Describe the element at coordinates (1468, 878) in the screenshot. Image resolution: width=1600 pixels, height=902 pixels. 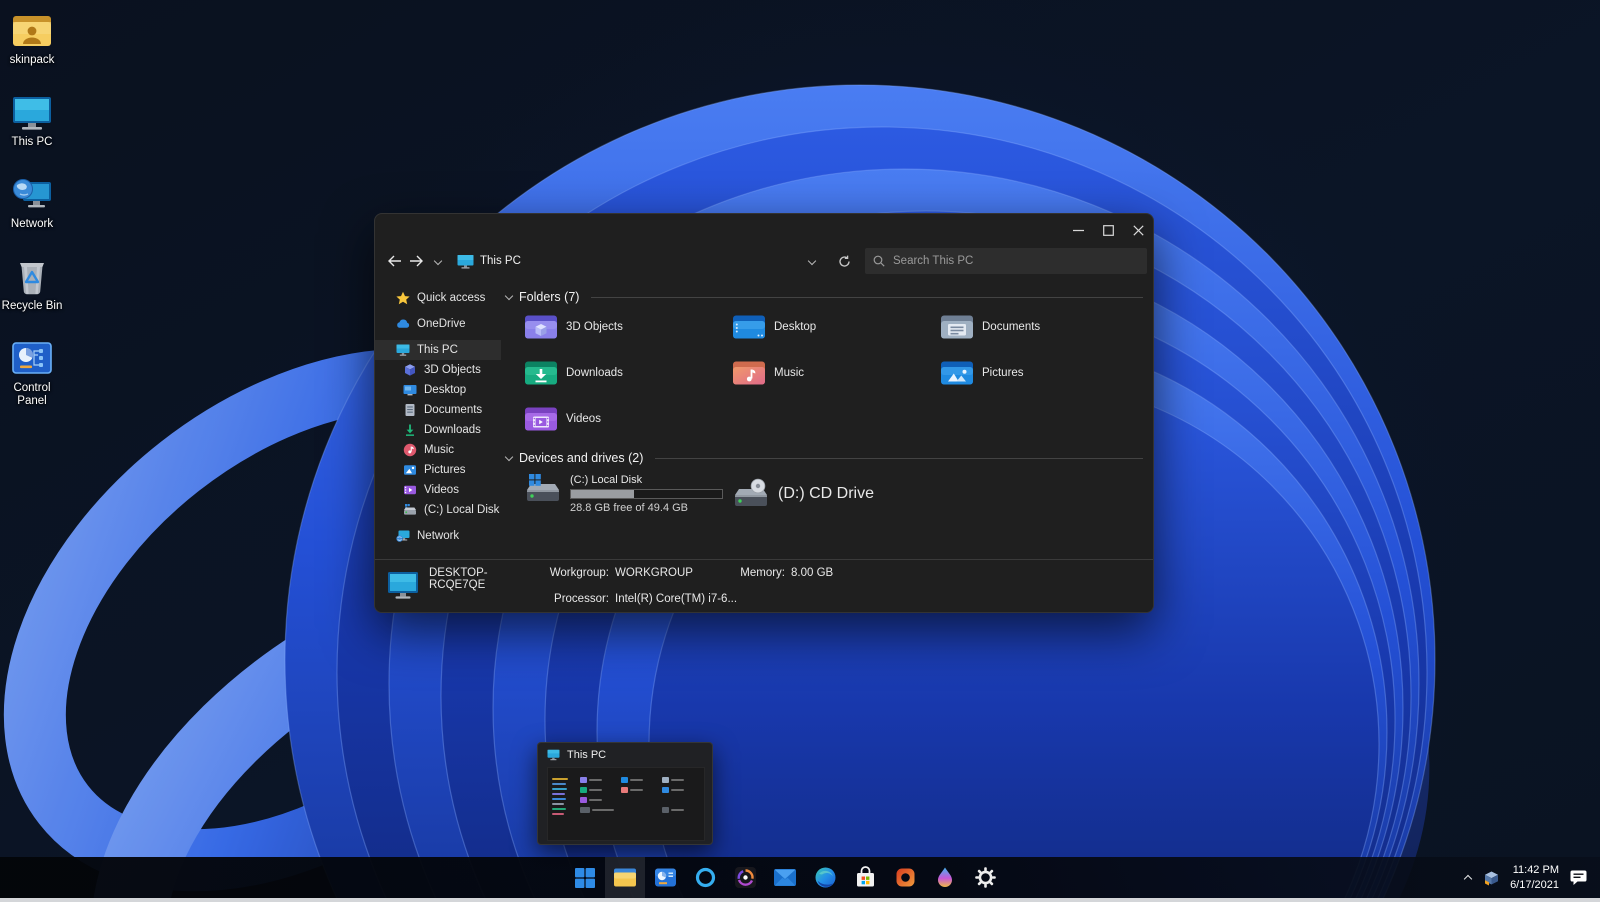
I see `tray-overflow-chevron-icon` at that location.